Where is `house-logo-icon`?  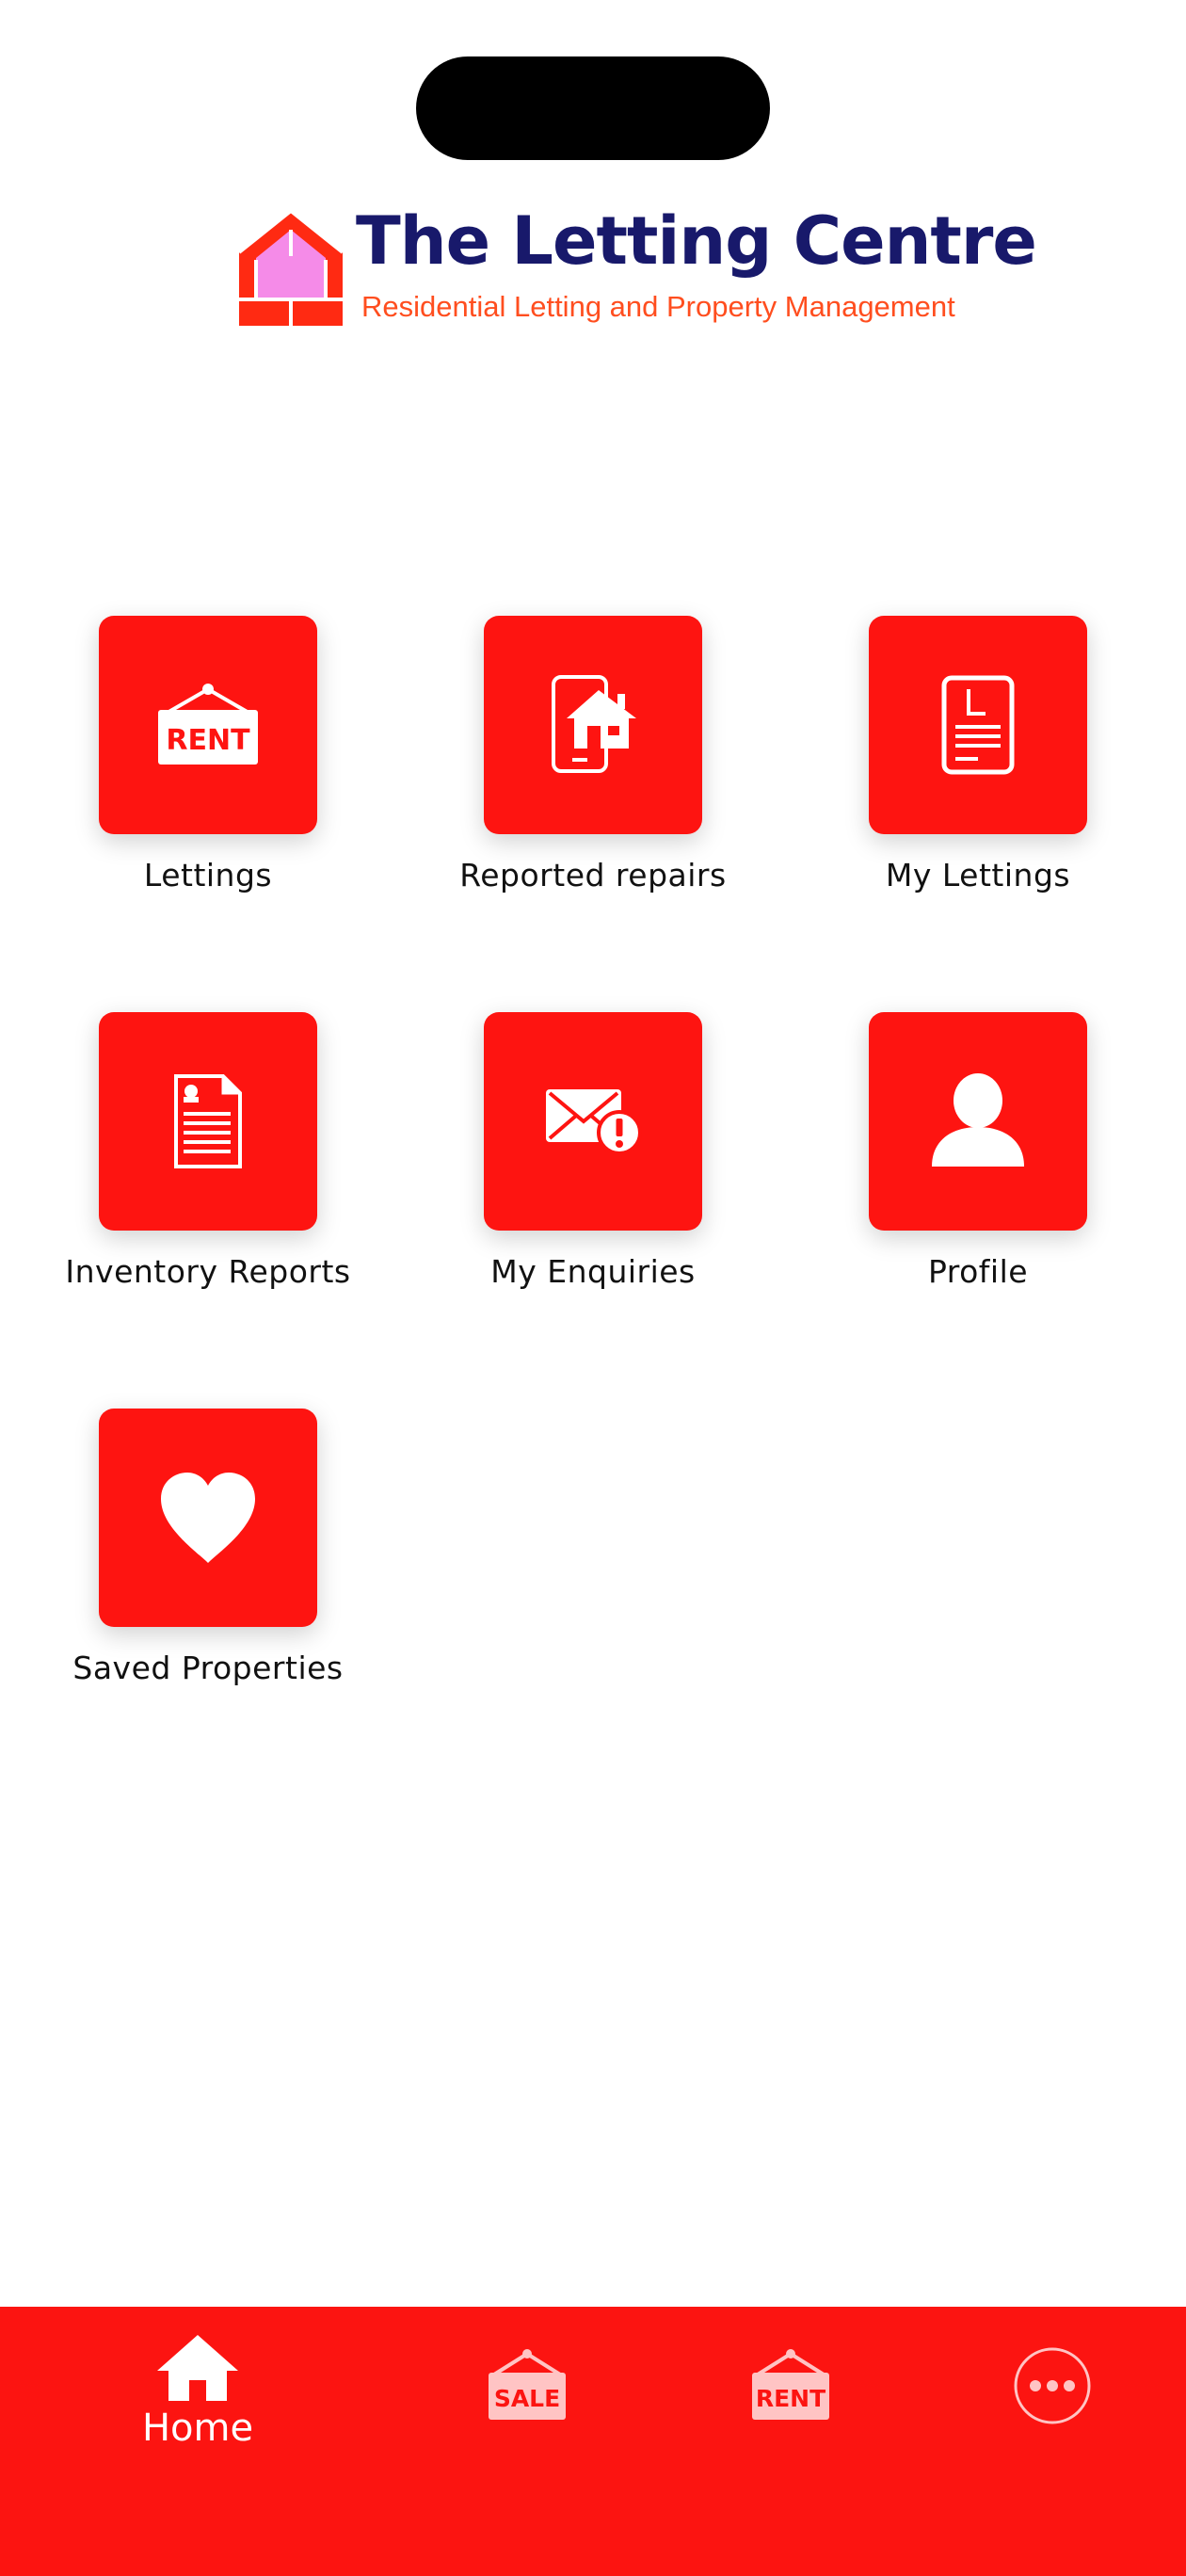
house-logo-icon is located at coordinates (291, 267).